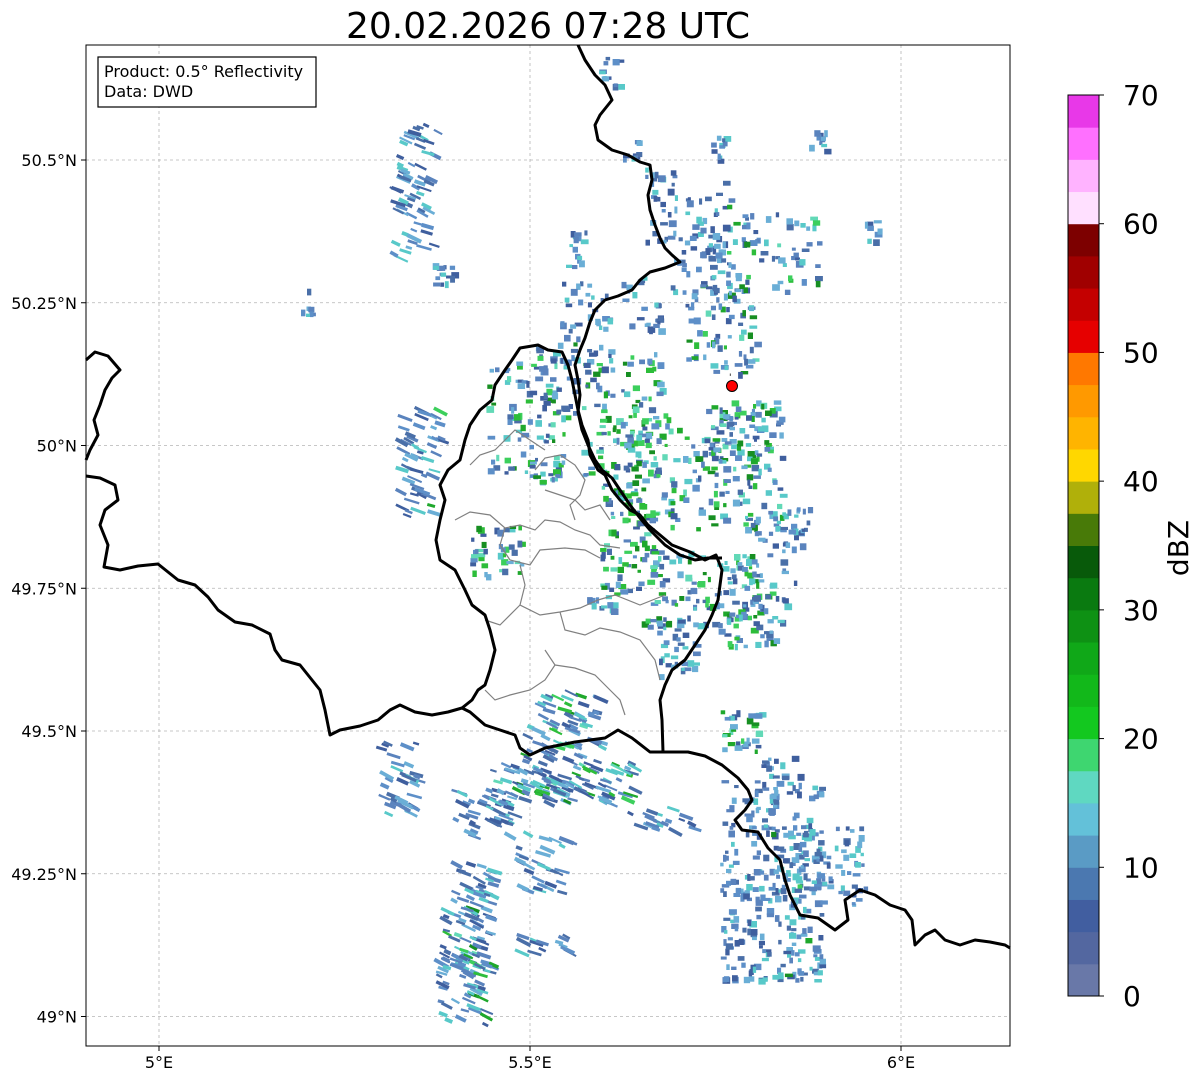 The image size is (1202, 1081). Describe the element at coordinates (1178, 548) in the screenshot. I see `colorbar-label: dBZ` at that location.